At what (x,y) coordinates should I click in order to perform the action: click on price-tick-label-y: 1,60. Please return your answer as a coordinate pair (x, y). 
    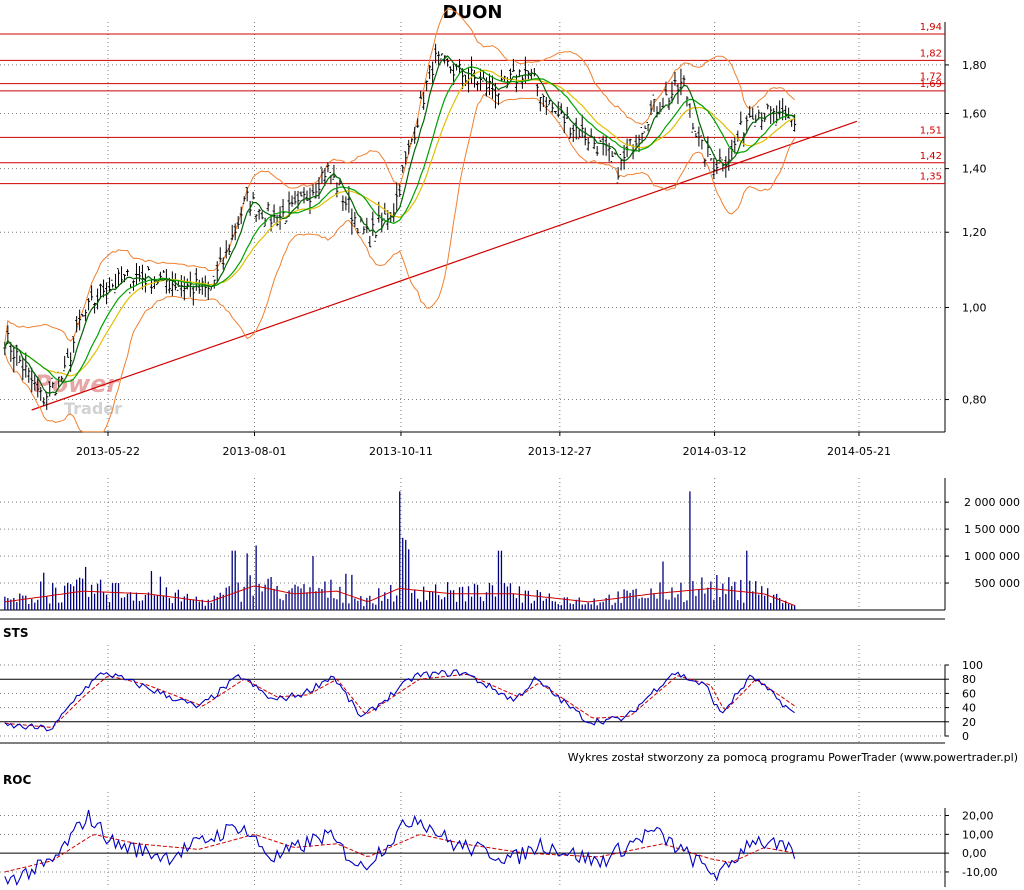
    Looking at the image, I should click on (974, 114).